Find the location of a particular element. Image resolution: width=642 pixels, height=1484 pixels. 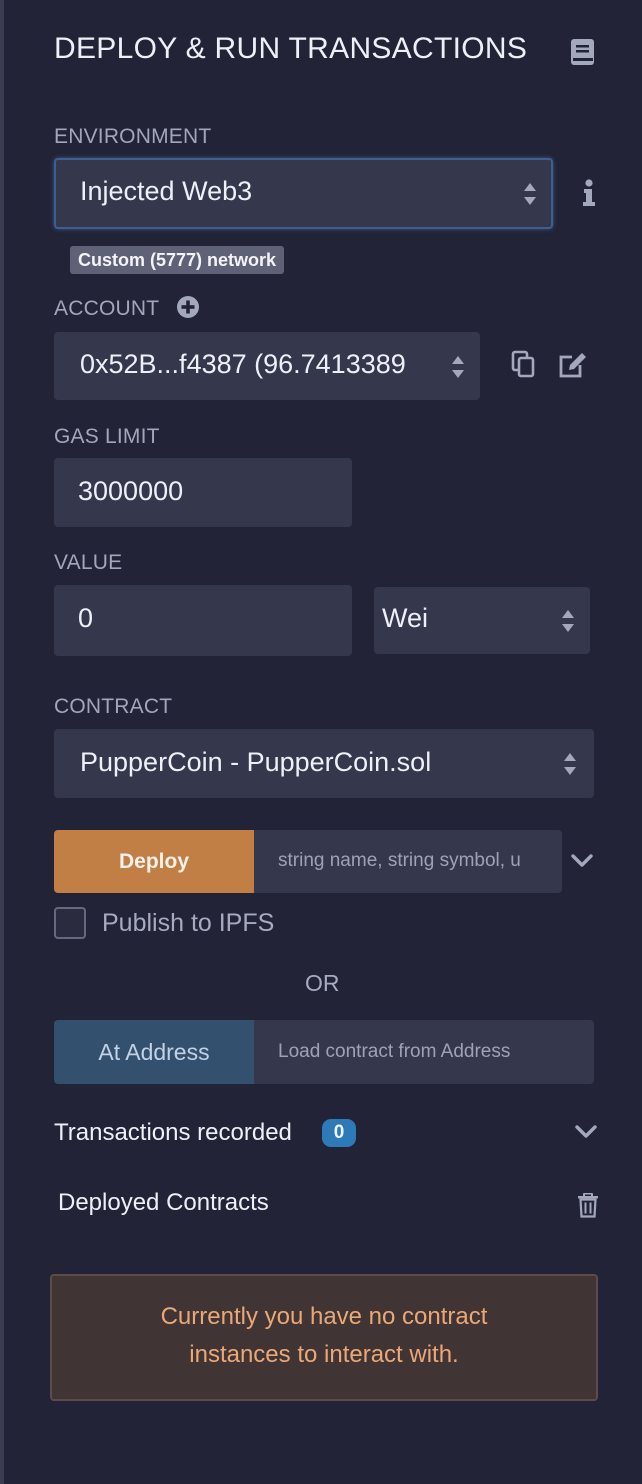

trash-icon is located at coordinates (588, 1205).